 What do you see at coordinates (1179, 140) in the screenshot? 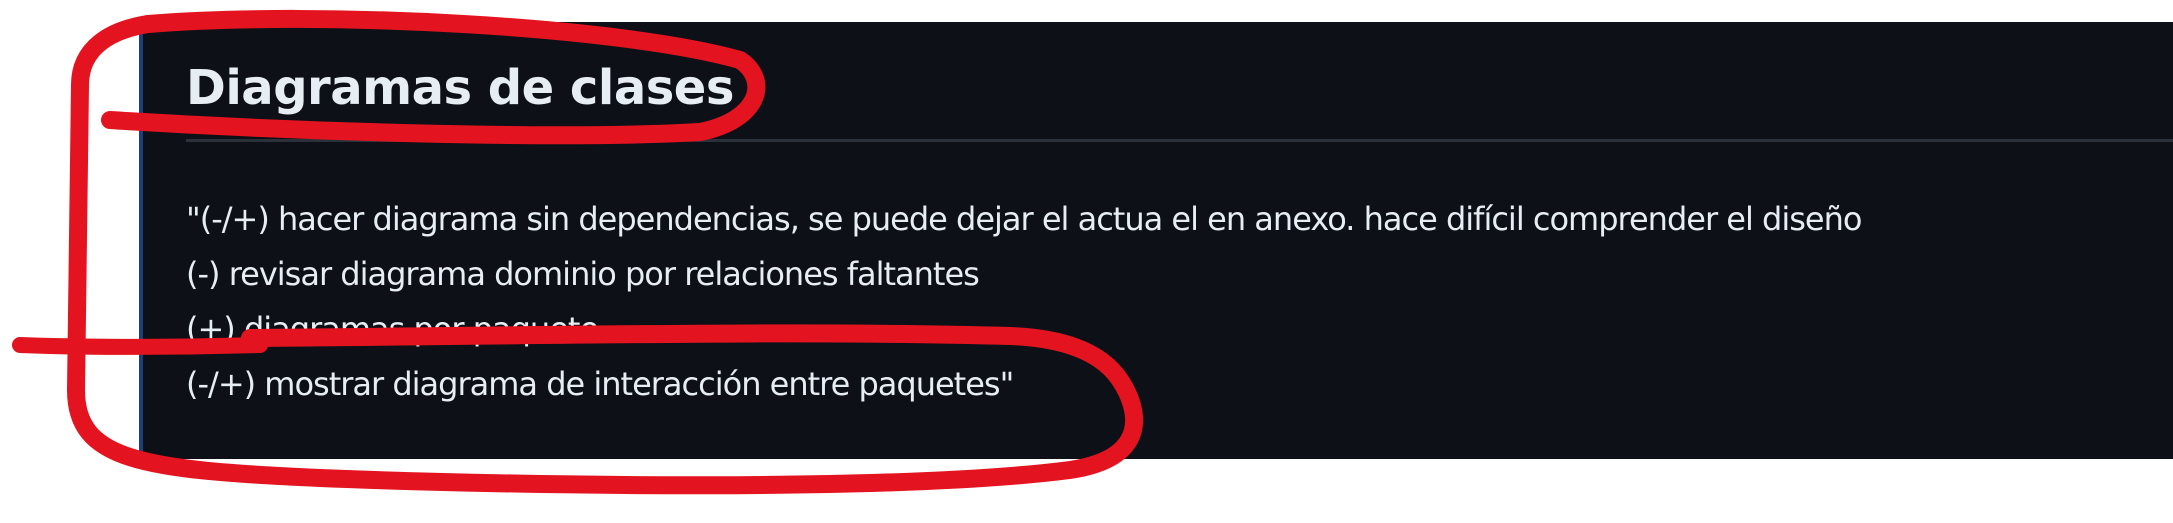
I see `heading-divider` at bounding box center [1179, 140].